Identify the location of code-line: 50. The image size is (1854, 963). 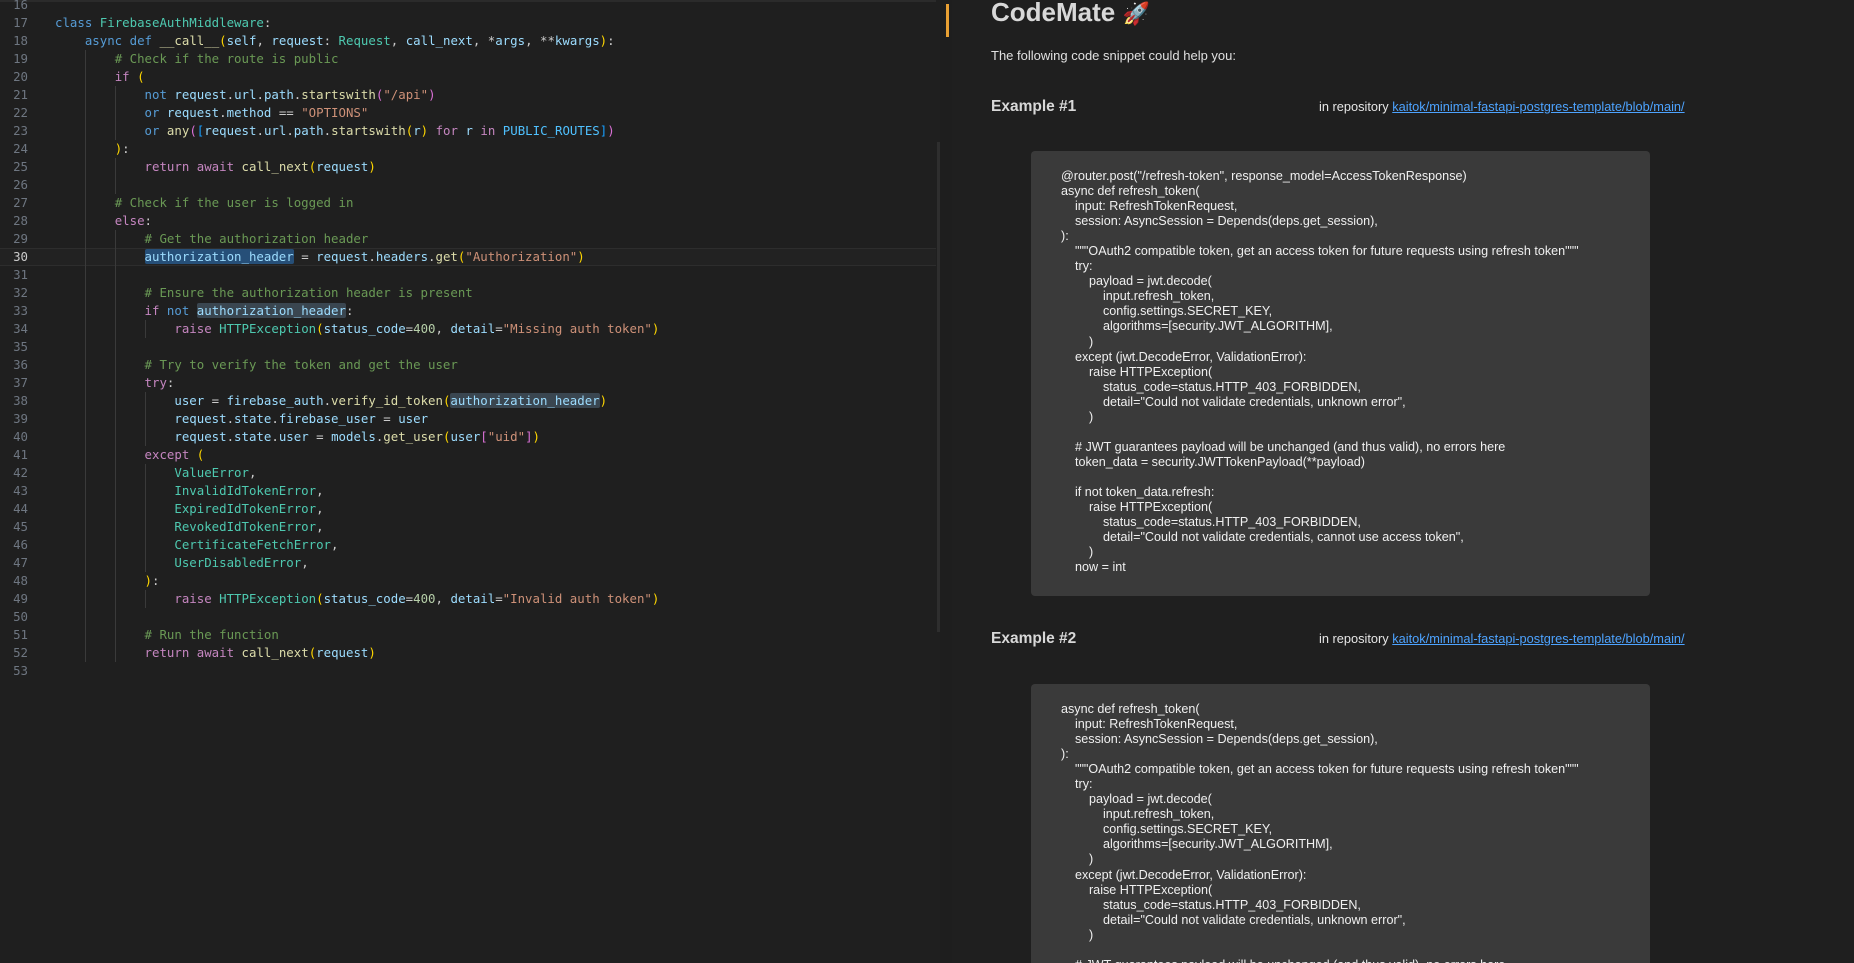
(468, 617).